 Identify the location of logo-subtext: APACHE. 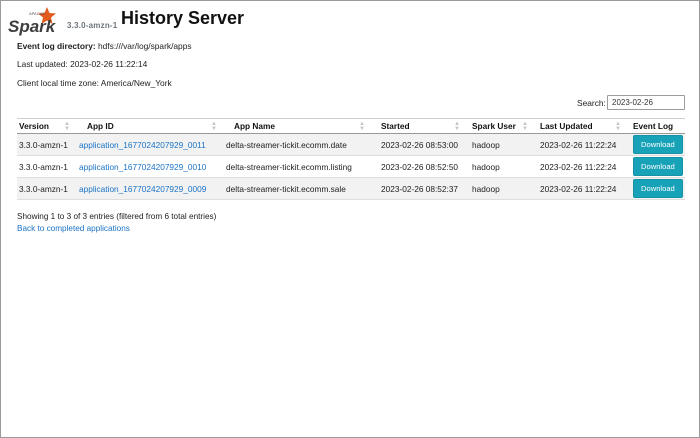
(37, 13).